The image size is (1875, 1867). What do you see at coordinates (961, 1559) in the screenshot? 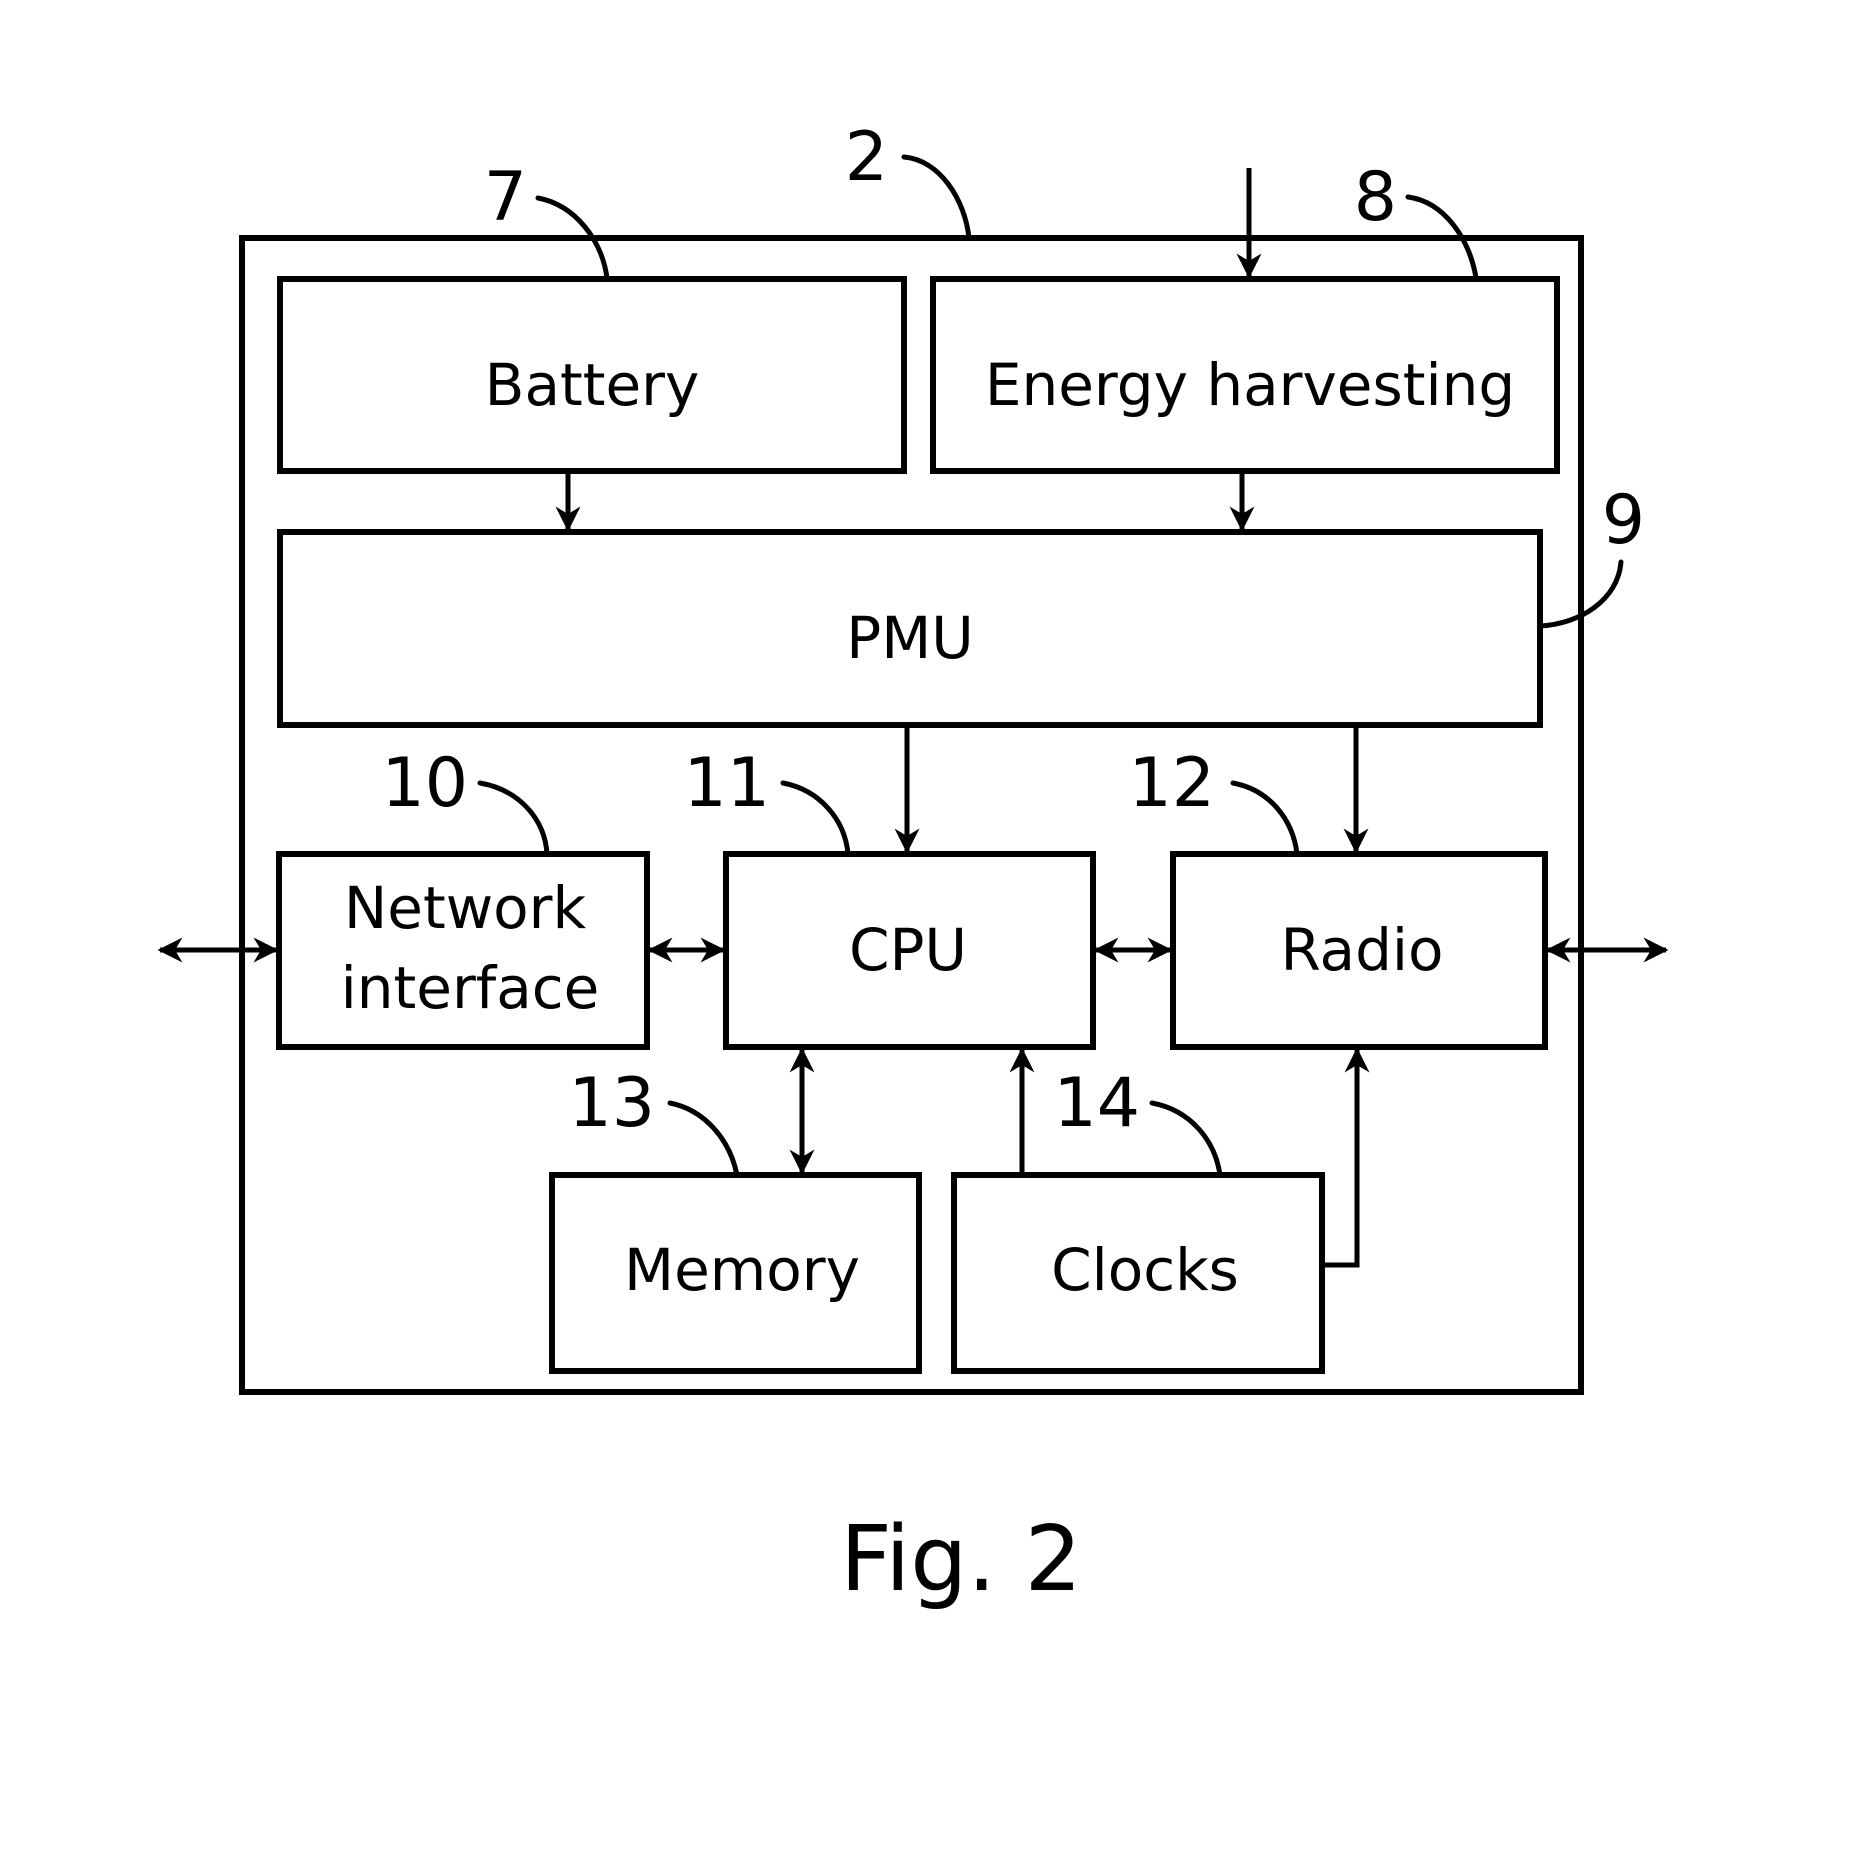
I see `figure-caption: Fig. 2` at bounding box center [961, 1559].